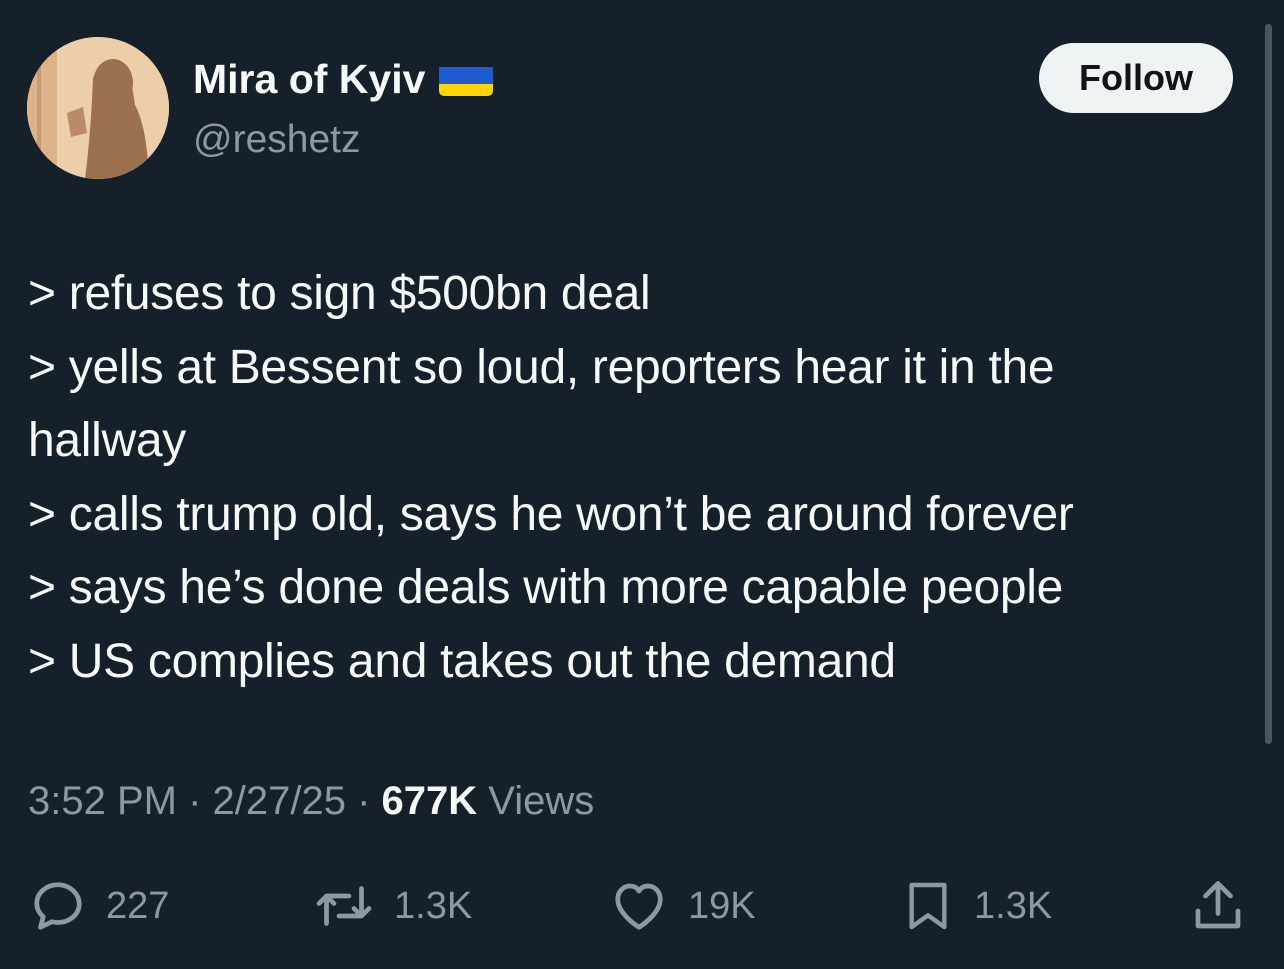 The height and width of the screenshot is (969, 1284). Describe the element at coordinates (309, 79) in the screenshot. I see `display-name-text: Mira of Kyiv` at that location.